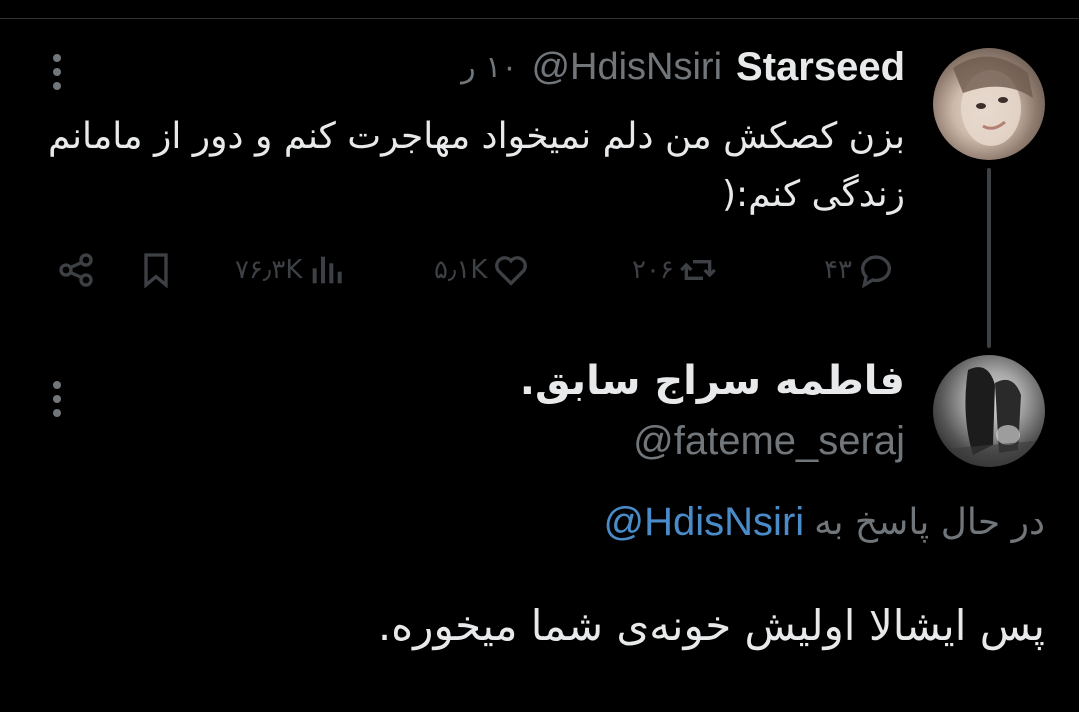 The height and width of the screenshot is (712, 1079). Describe the element at coordinates (712, 381) in the screenshot. I see `reply-display-name: فاطمه سراج سابق.` at that location.